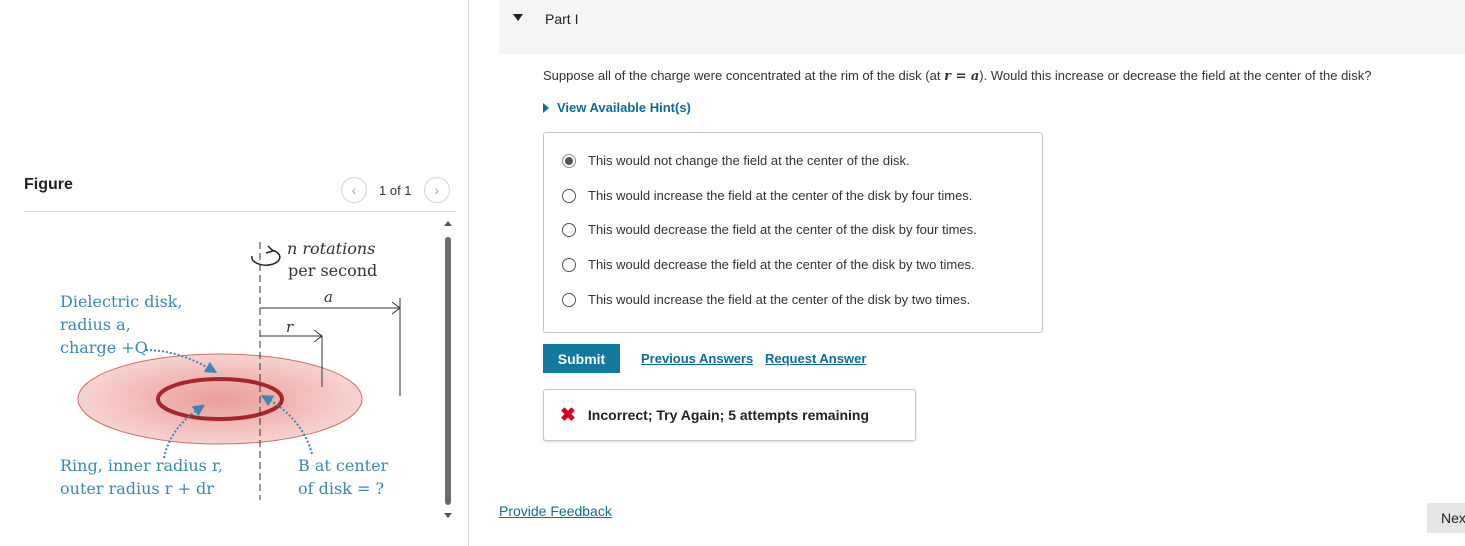 The height and width of the screenshot is (546, 1465). What do you see at coordinates (141, 465) in the screenshot?
I see `ring-label-line1: Ring, inner radius r,` at bounding box center [141, 465].